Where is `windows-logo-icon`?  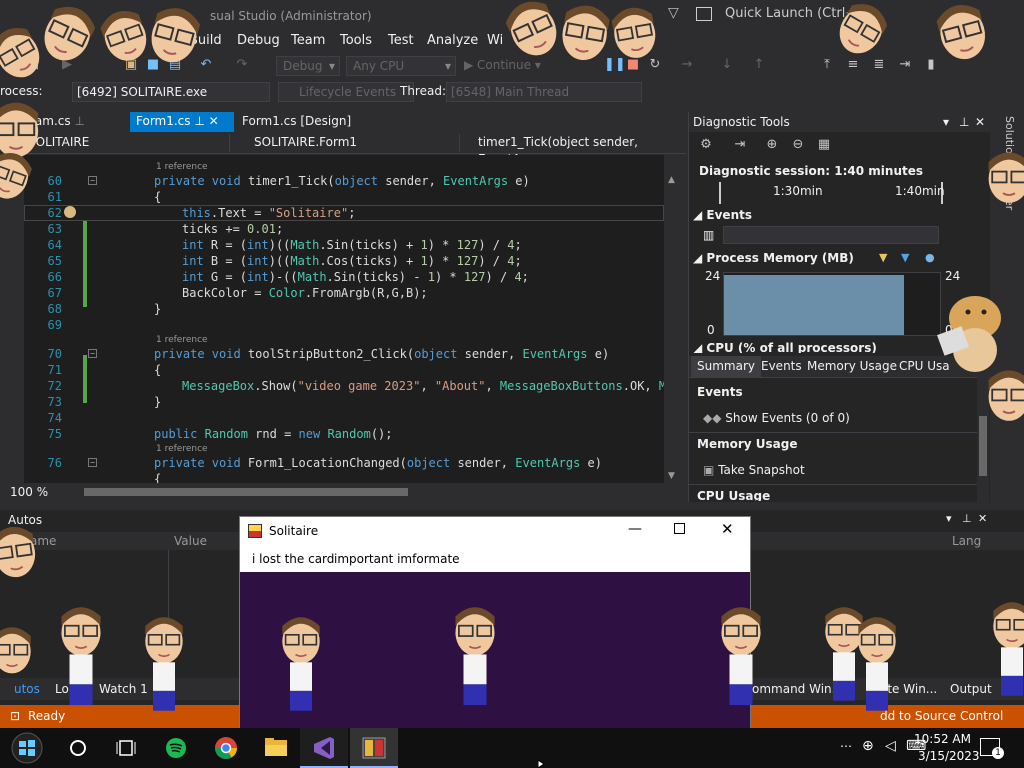
windows-logo-icon is located at coordinates (27, 748).